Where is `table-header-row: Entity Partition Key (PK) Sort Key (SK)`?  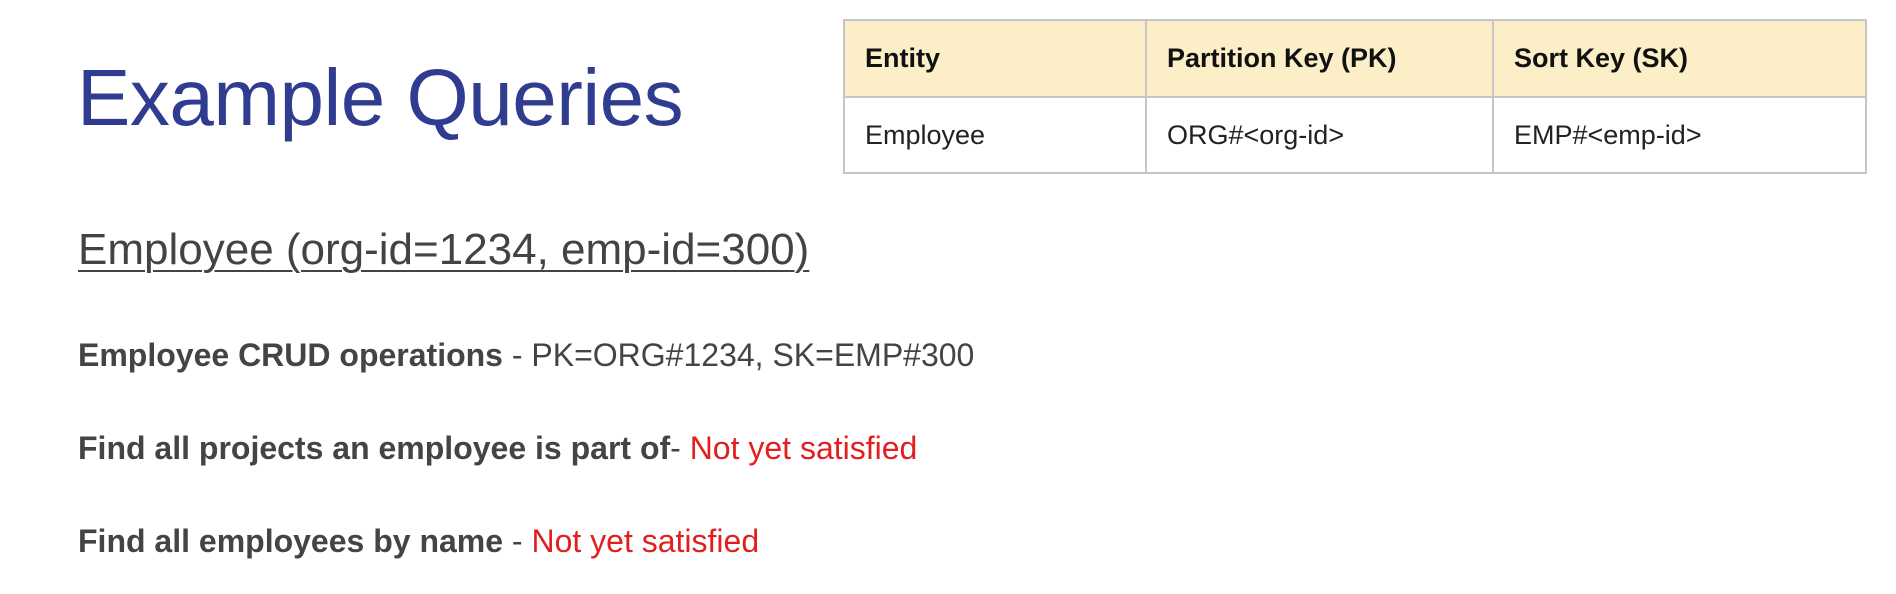
table-header-row: Entity Partition Key (PK) Sort Key (SK) is located at coordinates (1355, 58).